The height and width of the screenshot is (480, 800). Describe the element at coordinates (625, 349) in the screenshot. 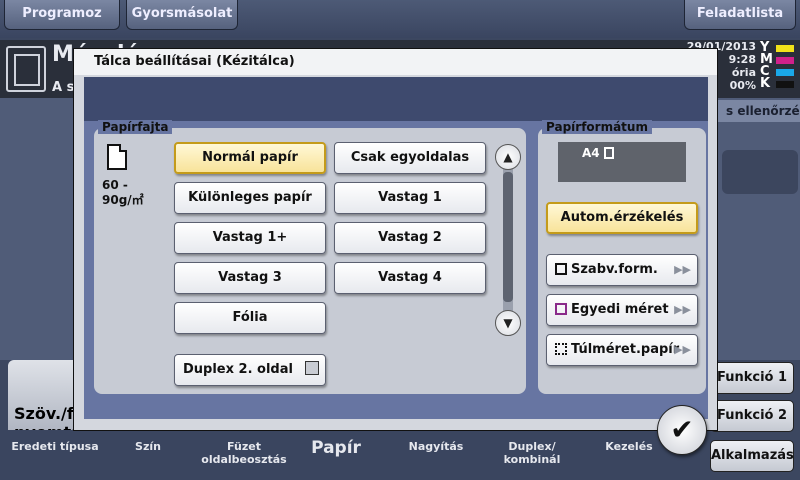

I see `oversize-label: Túlméret.papír` at that location.